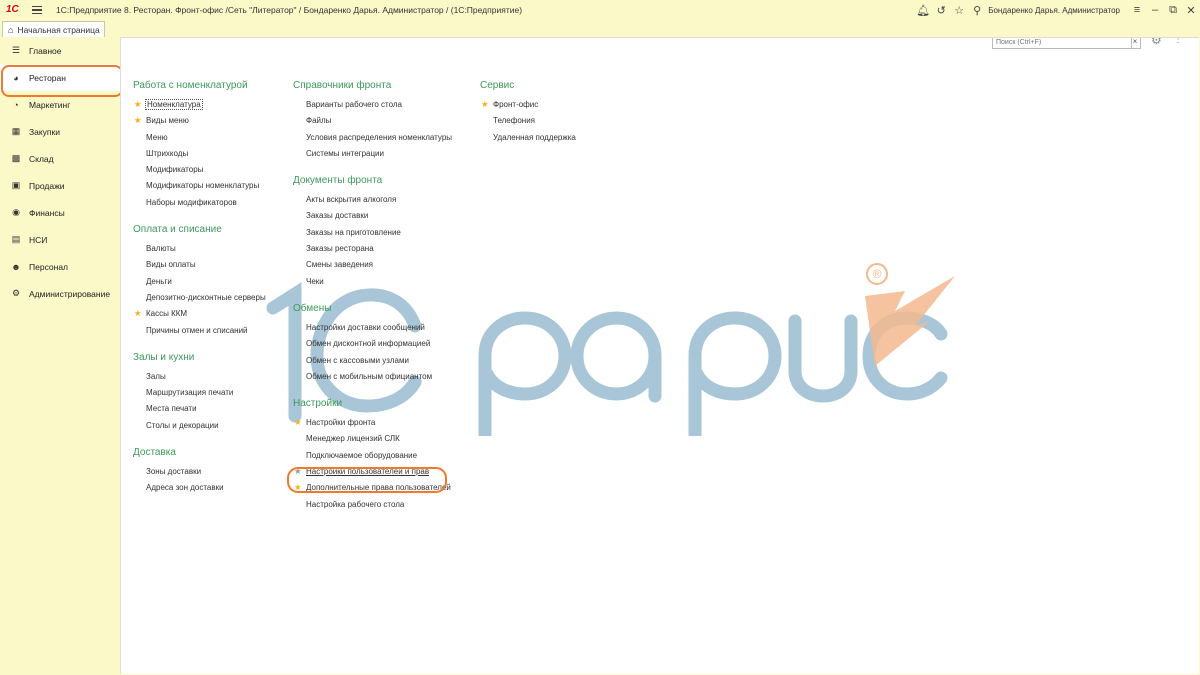 The width and height of the screenshot is (1200, 675). I want to click on sidebar-item-label: Склад, so click(41, 158).